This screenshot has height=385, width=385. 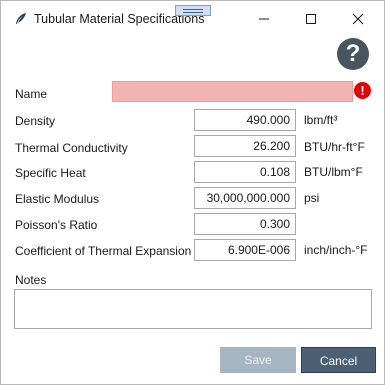 What do you see at coordinates (56, 225) in the screenshot?
I see `poissons-ratio-label: Poisson's Ratio` at bounding box center [56, 225].